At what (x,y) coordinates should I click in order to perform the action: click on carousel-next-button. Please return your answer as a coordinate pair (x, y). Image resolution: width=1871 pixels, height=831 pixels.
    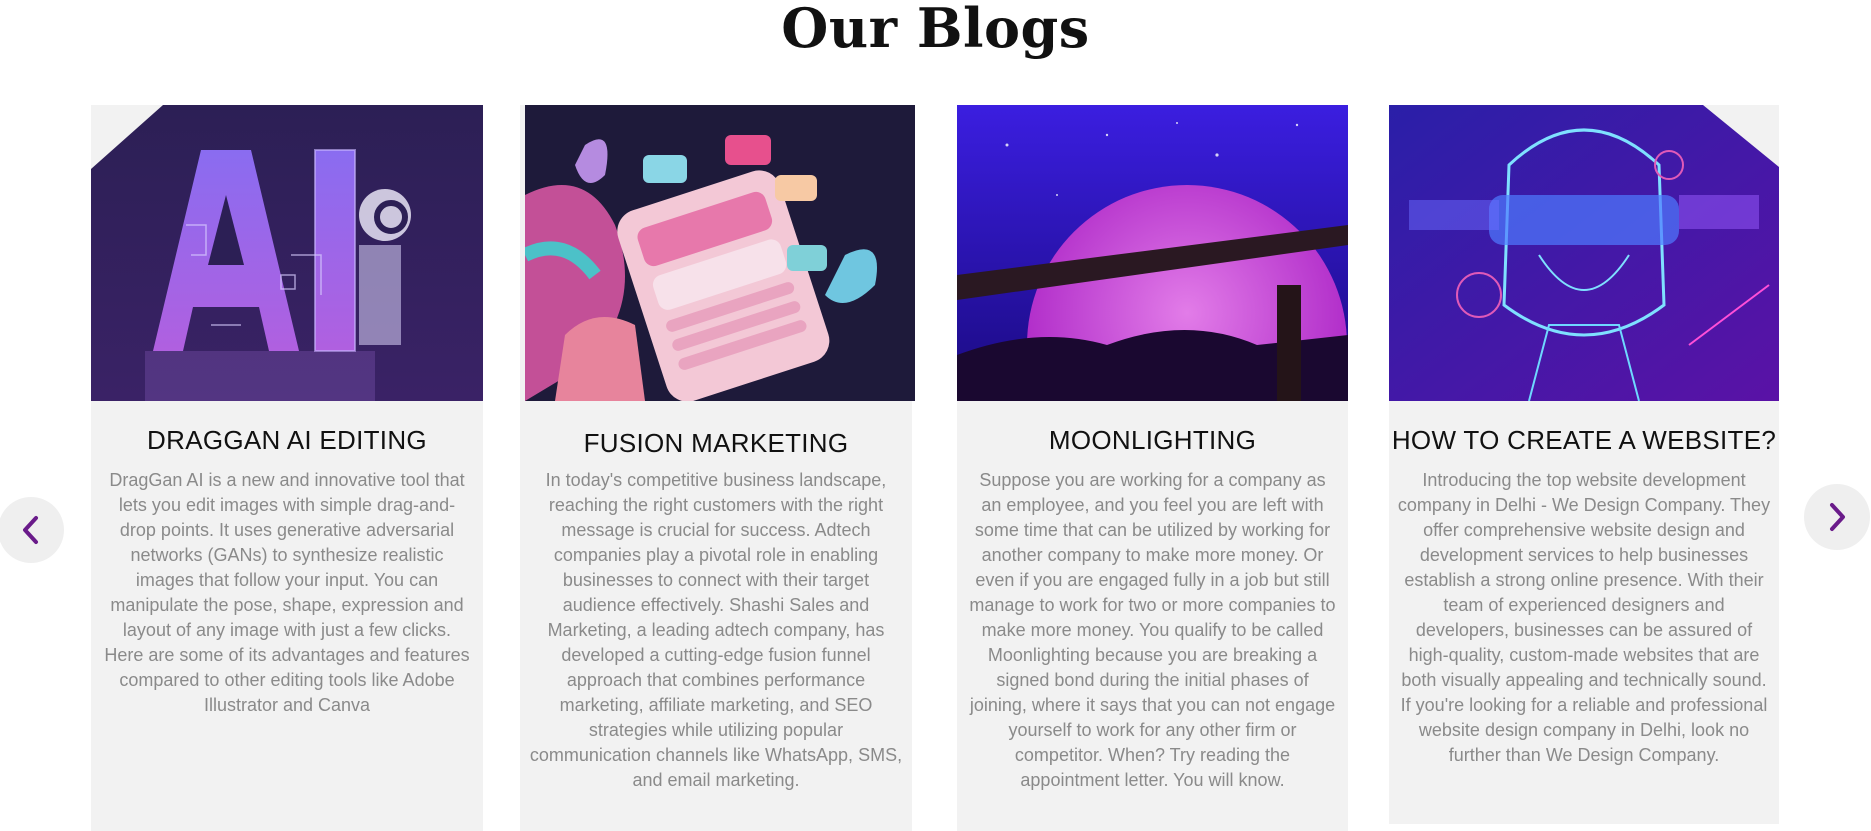
    Looking at the image, I should click on (1837, 517).